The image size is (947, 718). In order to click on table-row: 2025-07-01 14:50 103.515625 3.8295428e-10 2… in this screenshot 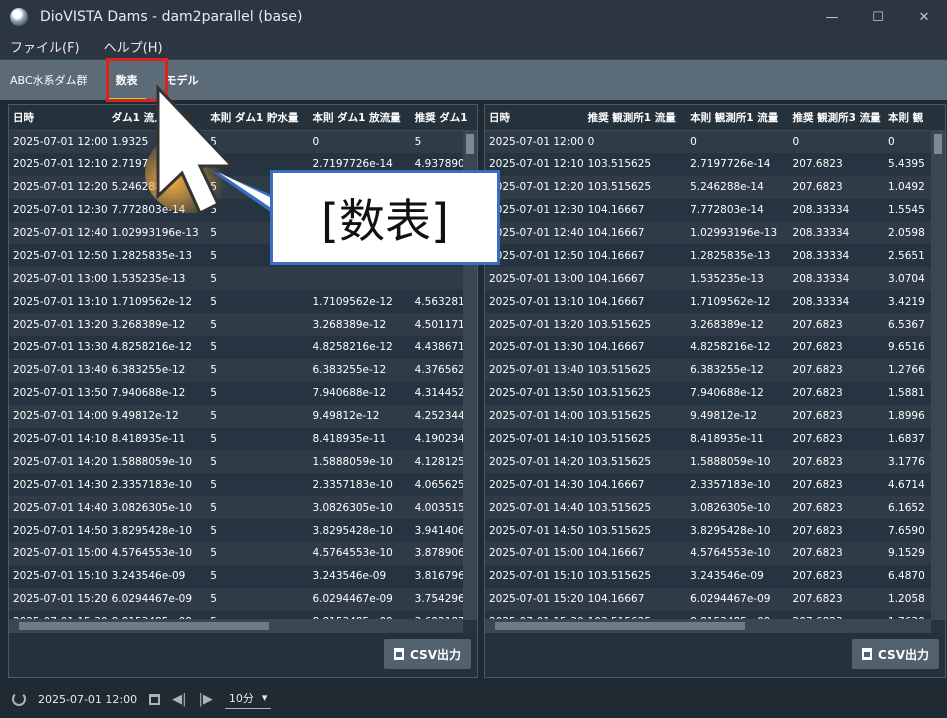, I will do `click(715, 531)`.